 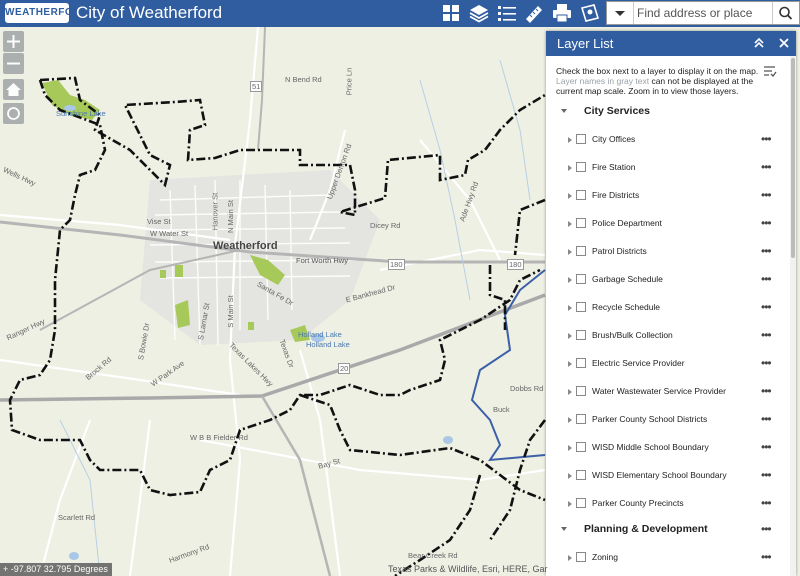 I want to click on map-label-buck: Buck, so click(x=501, y=409).